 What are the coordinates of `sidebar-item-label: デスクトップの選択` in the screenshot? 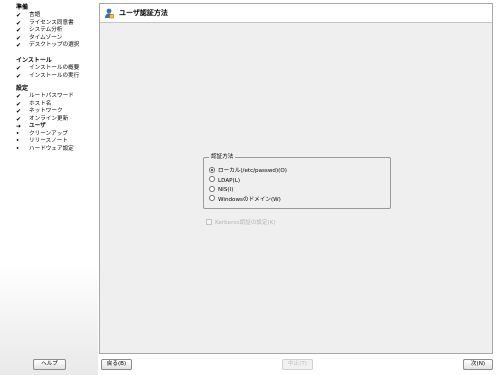 It's located at (54, 45).